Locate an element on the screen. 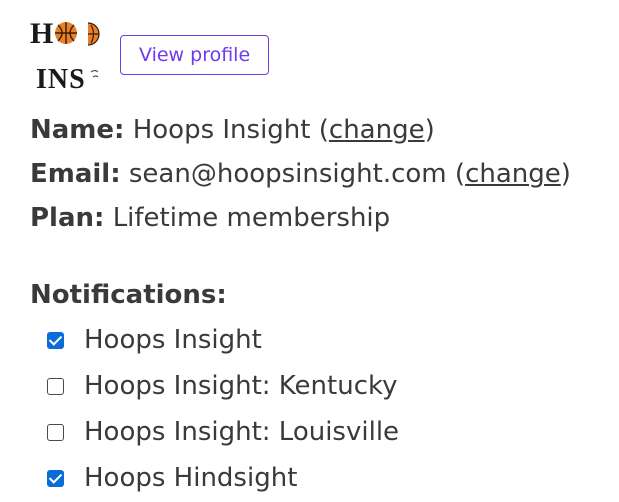 The width and height of the screenshot is (619, 502). hoops-insight-logo: H INS is located at coordinates (67, 54).